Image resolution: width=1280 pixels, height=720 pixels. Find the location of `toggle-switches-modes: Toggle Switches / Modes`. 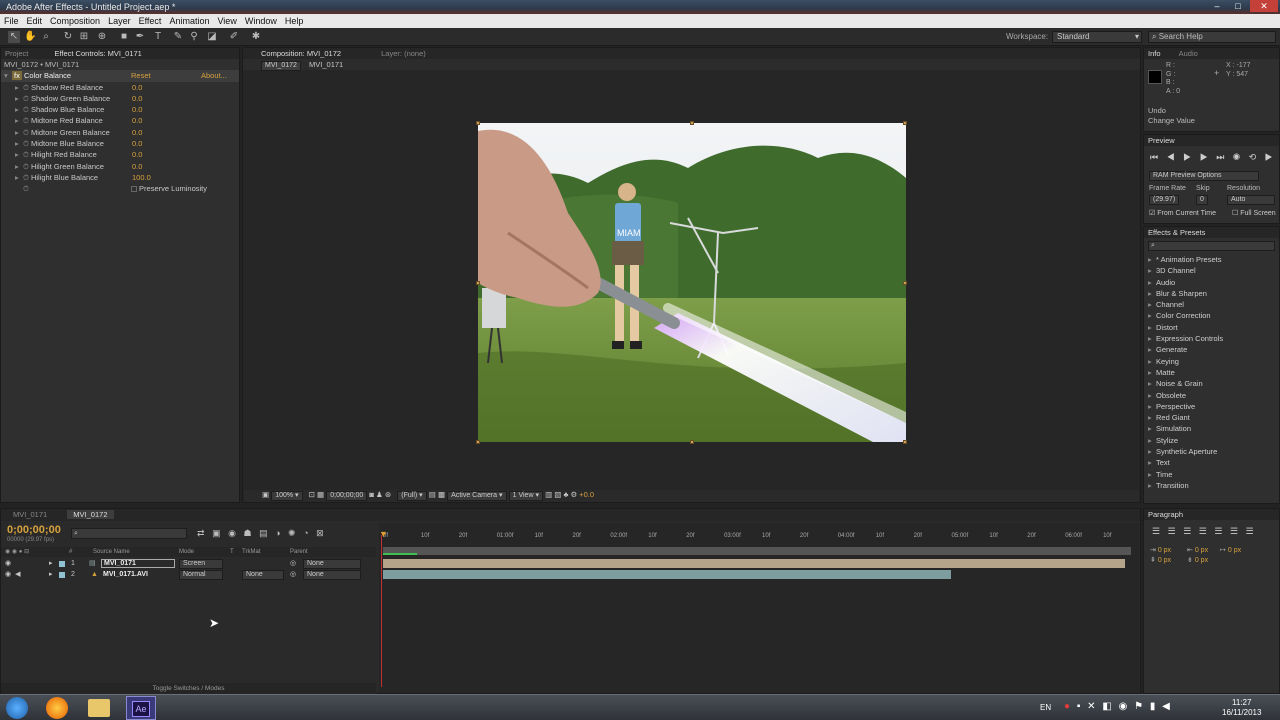

toggle-switches-modes: Toggle Switches / Modes is located at coordinates (188, 688).